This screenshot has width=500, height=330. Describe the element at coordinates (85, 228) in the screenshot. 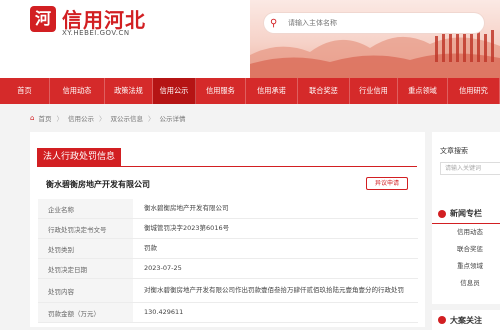

I see `row-key: 行政处罚决定书文号` at that location.